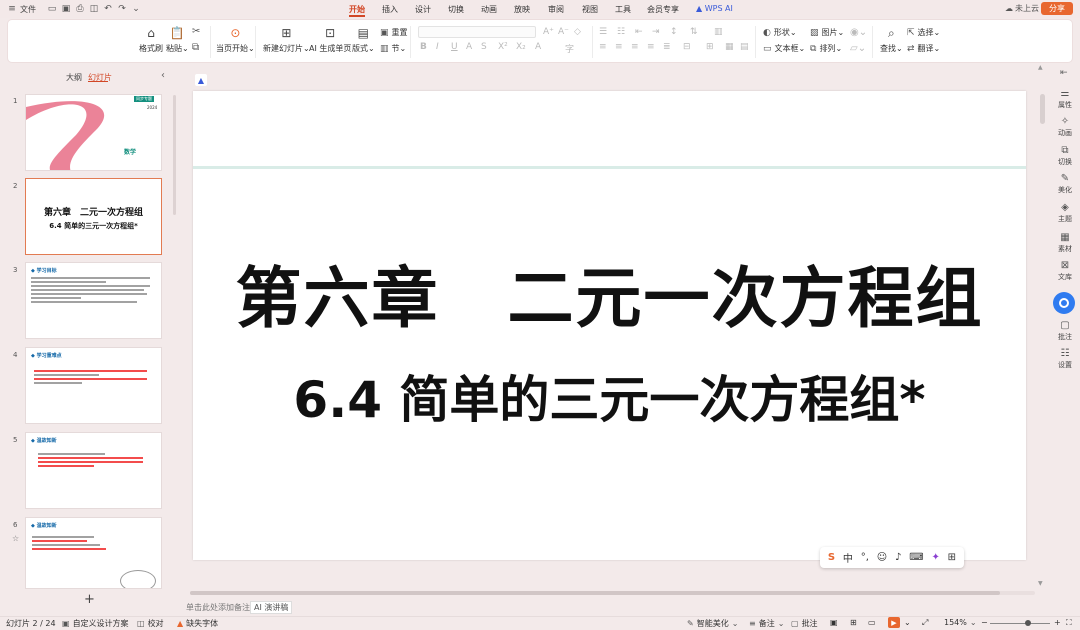 This screenshot has width=1080, height=630. Describe the element at coordinates (563, 32) in the screenshot. I see `decrease-font-icon: A⁻` at that location.